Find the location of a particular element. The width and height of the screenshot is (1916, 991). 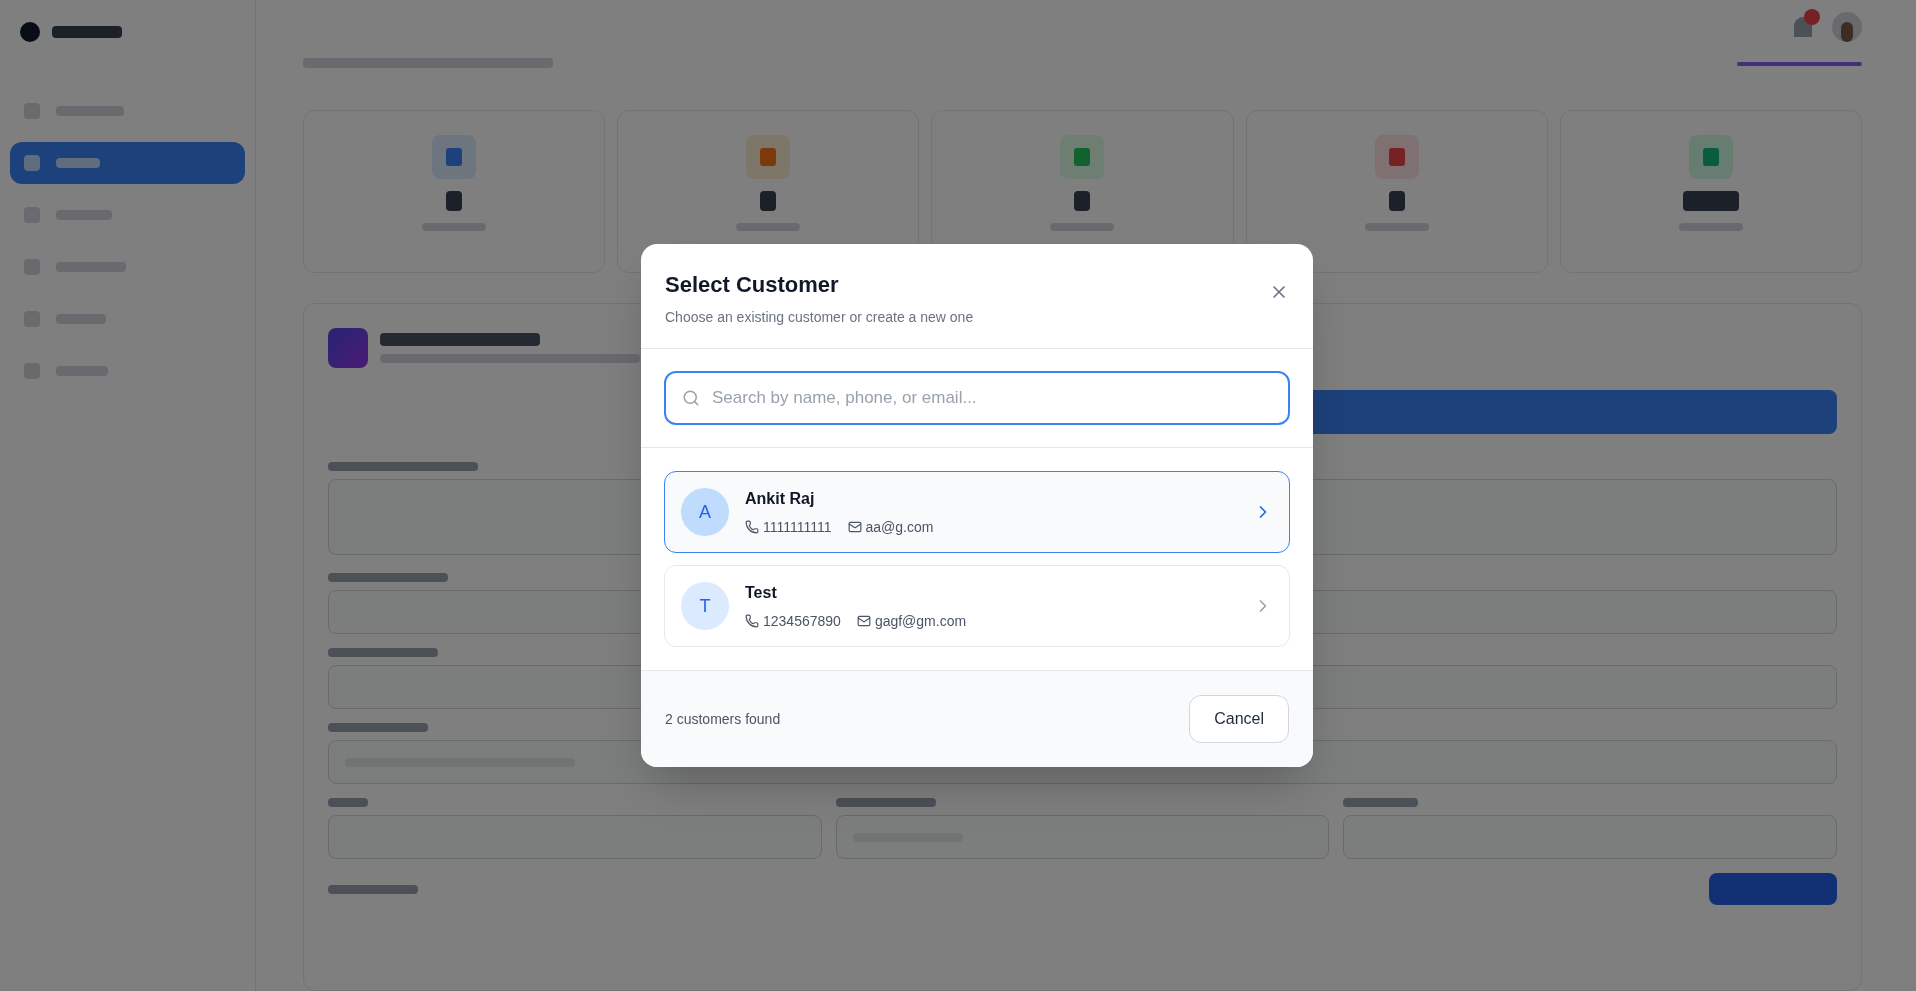

customer-email: gagf@gm.com is located at coordinates (920, 621).